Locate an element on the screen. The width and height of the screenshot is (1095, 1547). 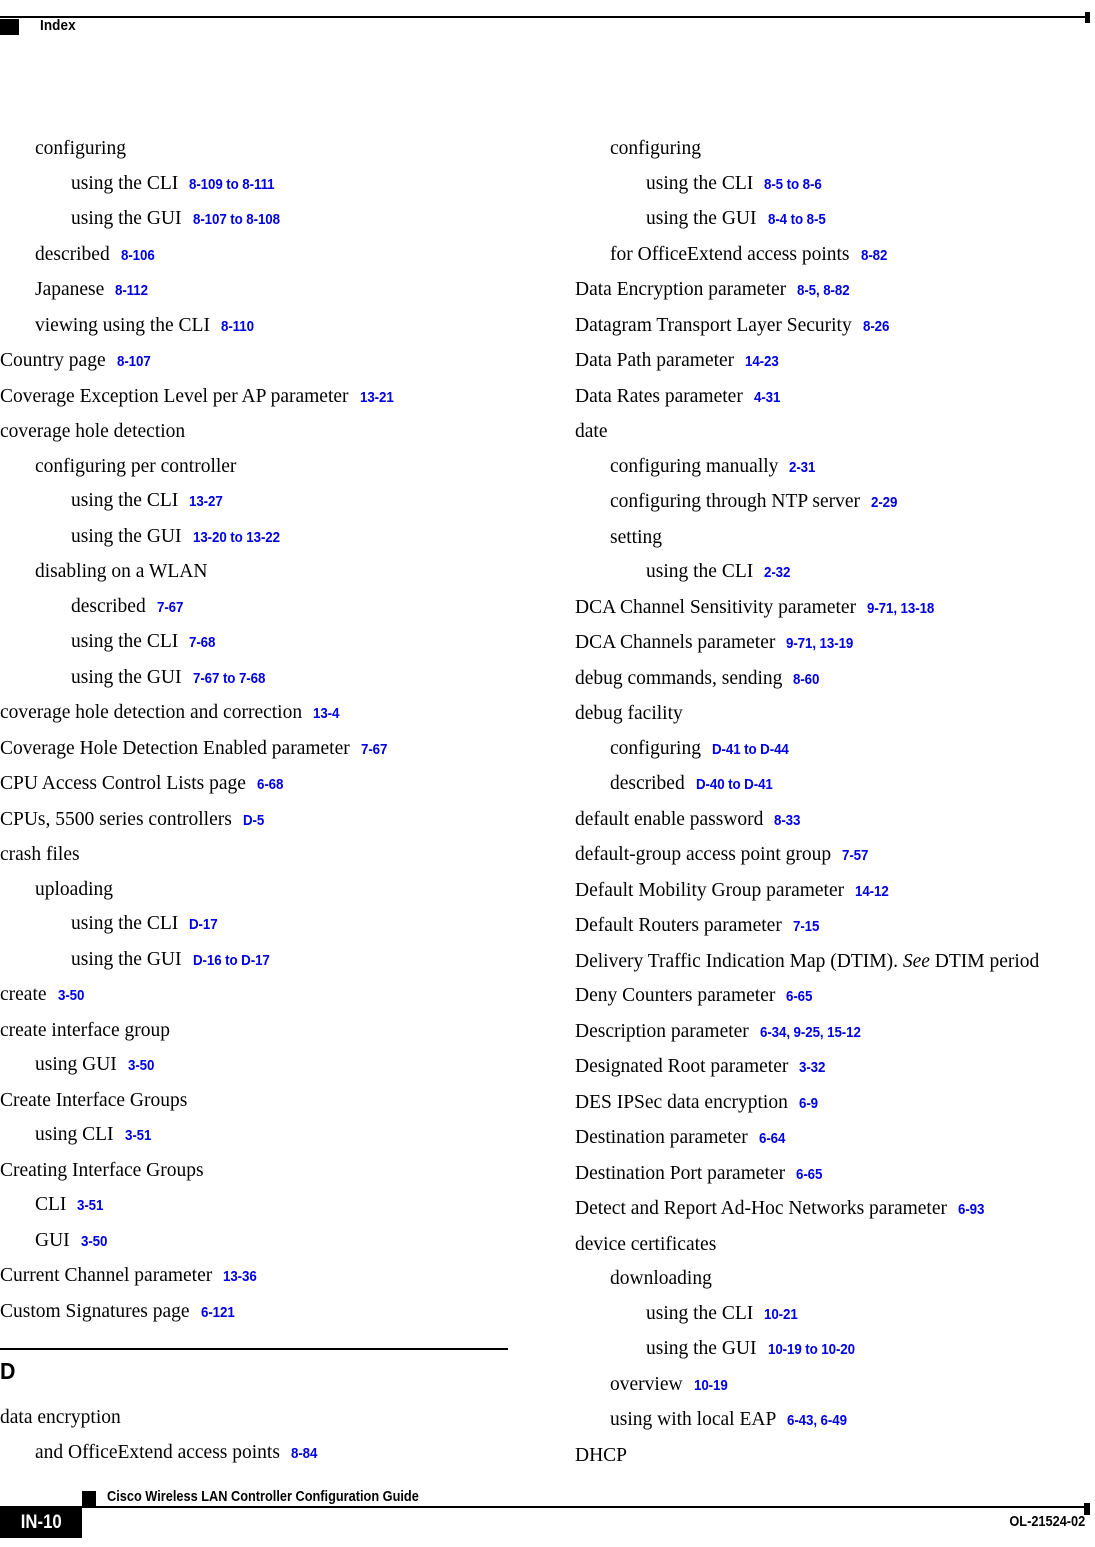
index-entry: disabling on a WLAN is located at coordinates (272, 572).